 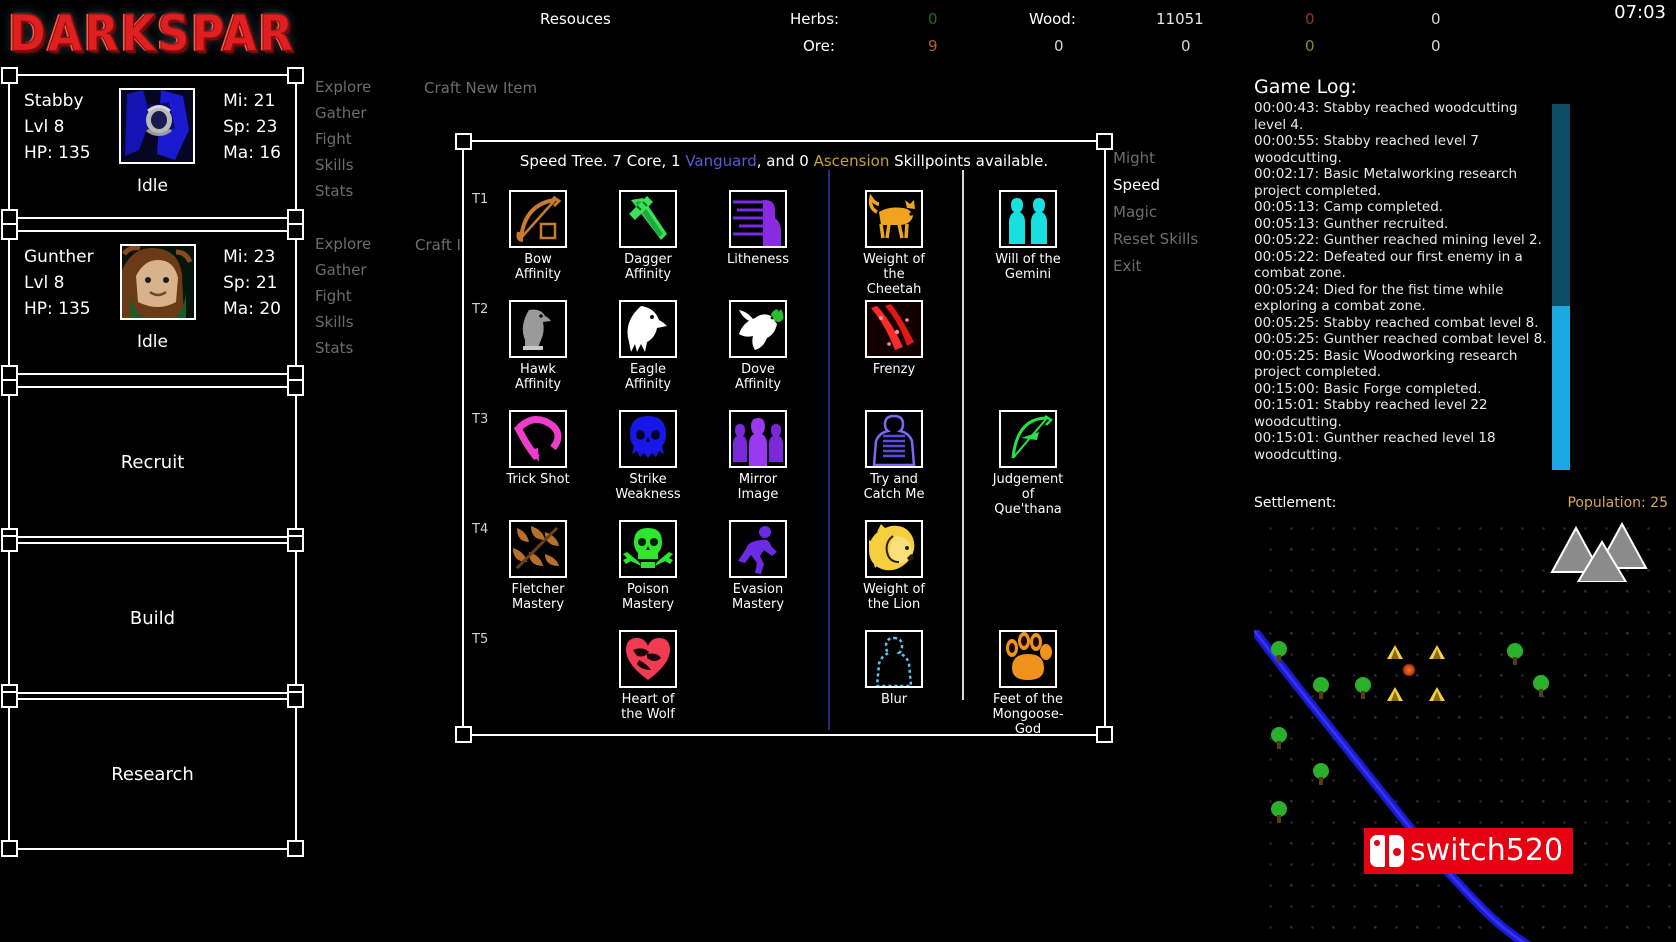 I want to click on research-button: Research, so click(x=152, y=774).